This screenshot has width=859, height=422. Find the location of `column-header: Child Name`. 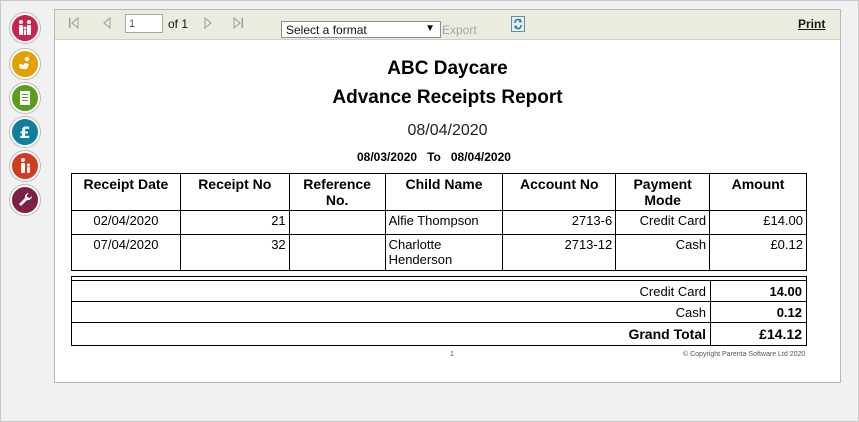

column-header: Child Name is located at coordinates (444, 192).